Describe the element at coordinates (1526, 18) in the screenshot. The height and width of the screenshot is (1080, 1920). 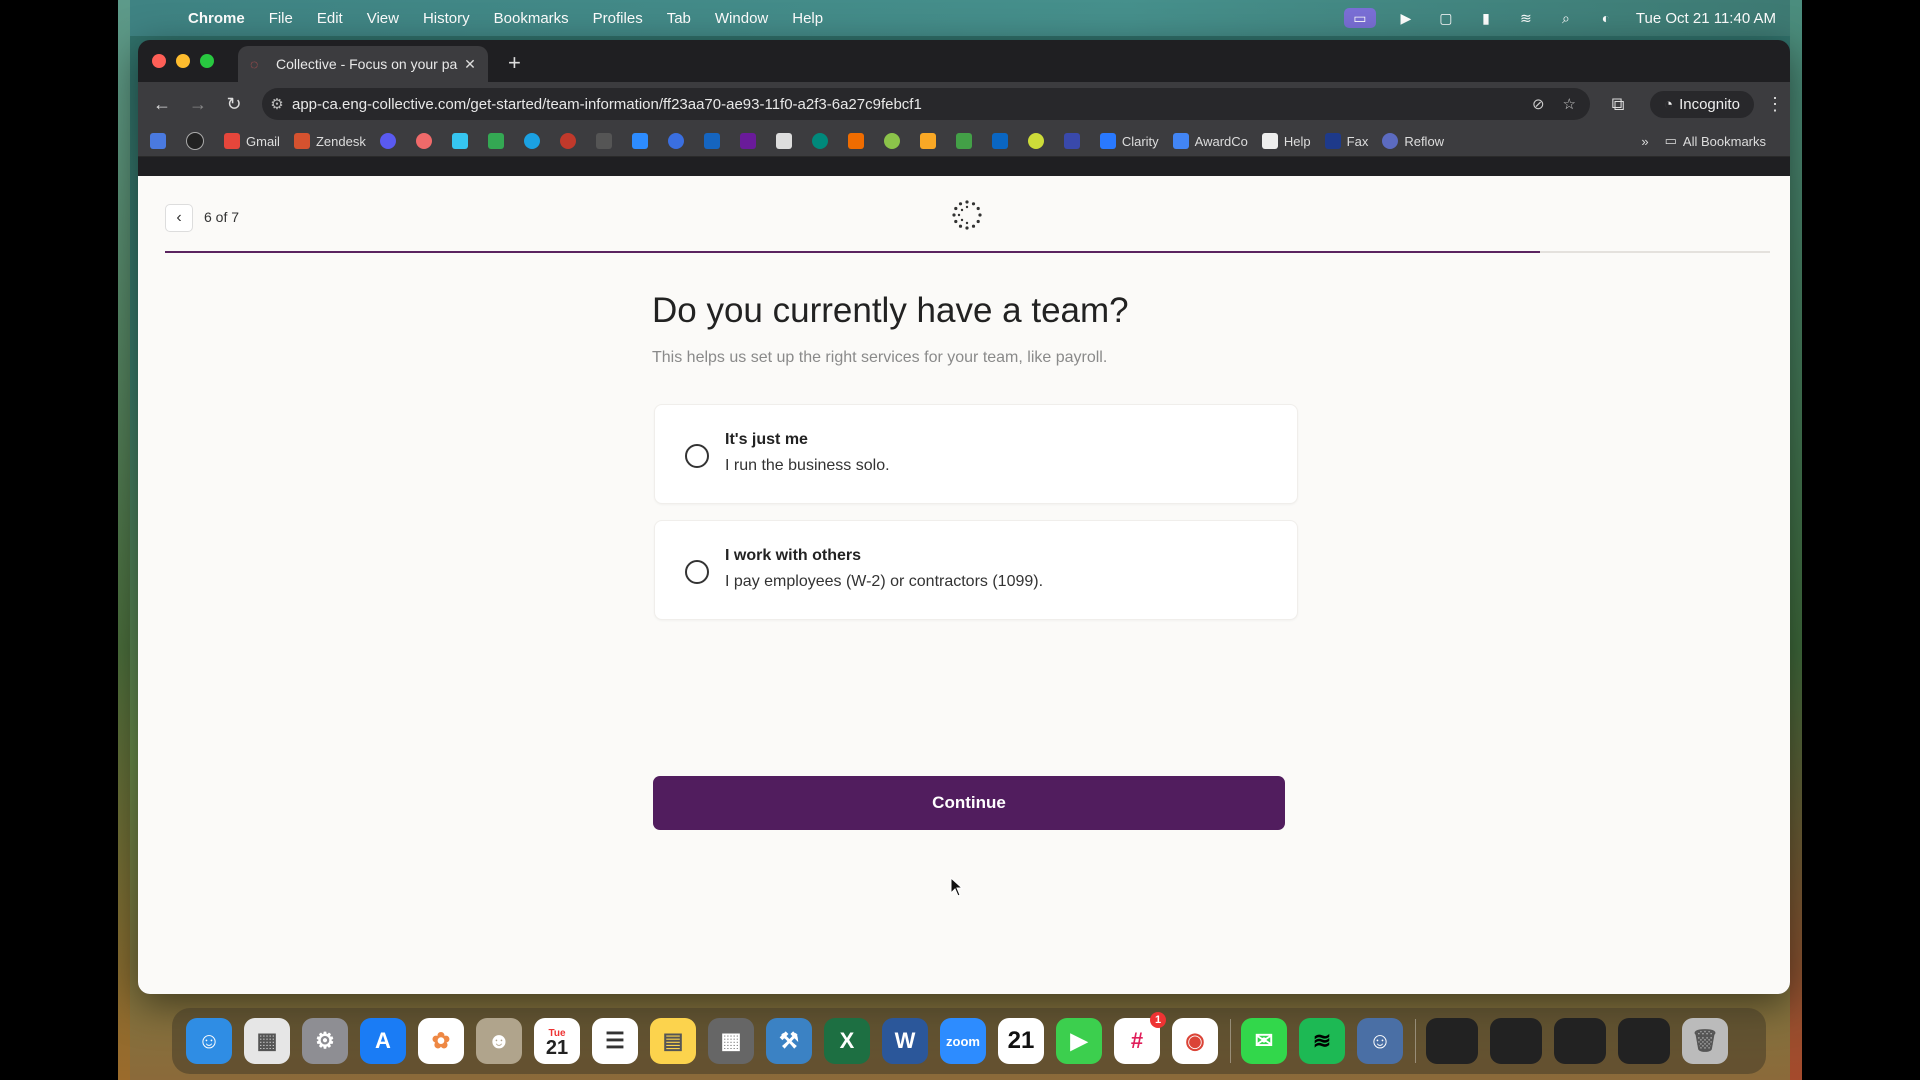
I see `wifi-icon: ≋` at that location.